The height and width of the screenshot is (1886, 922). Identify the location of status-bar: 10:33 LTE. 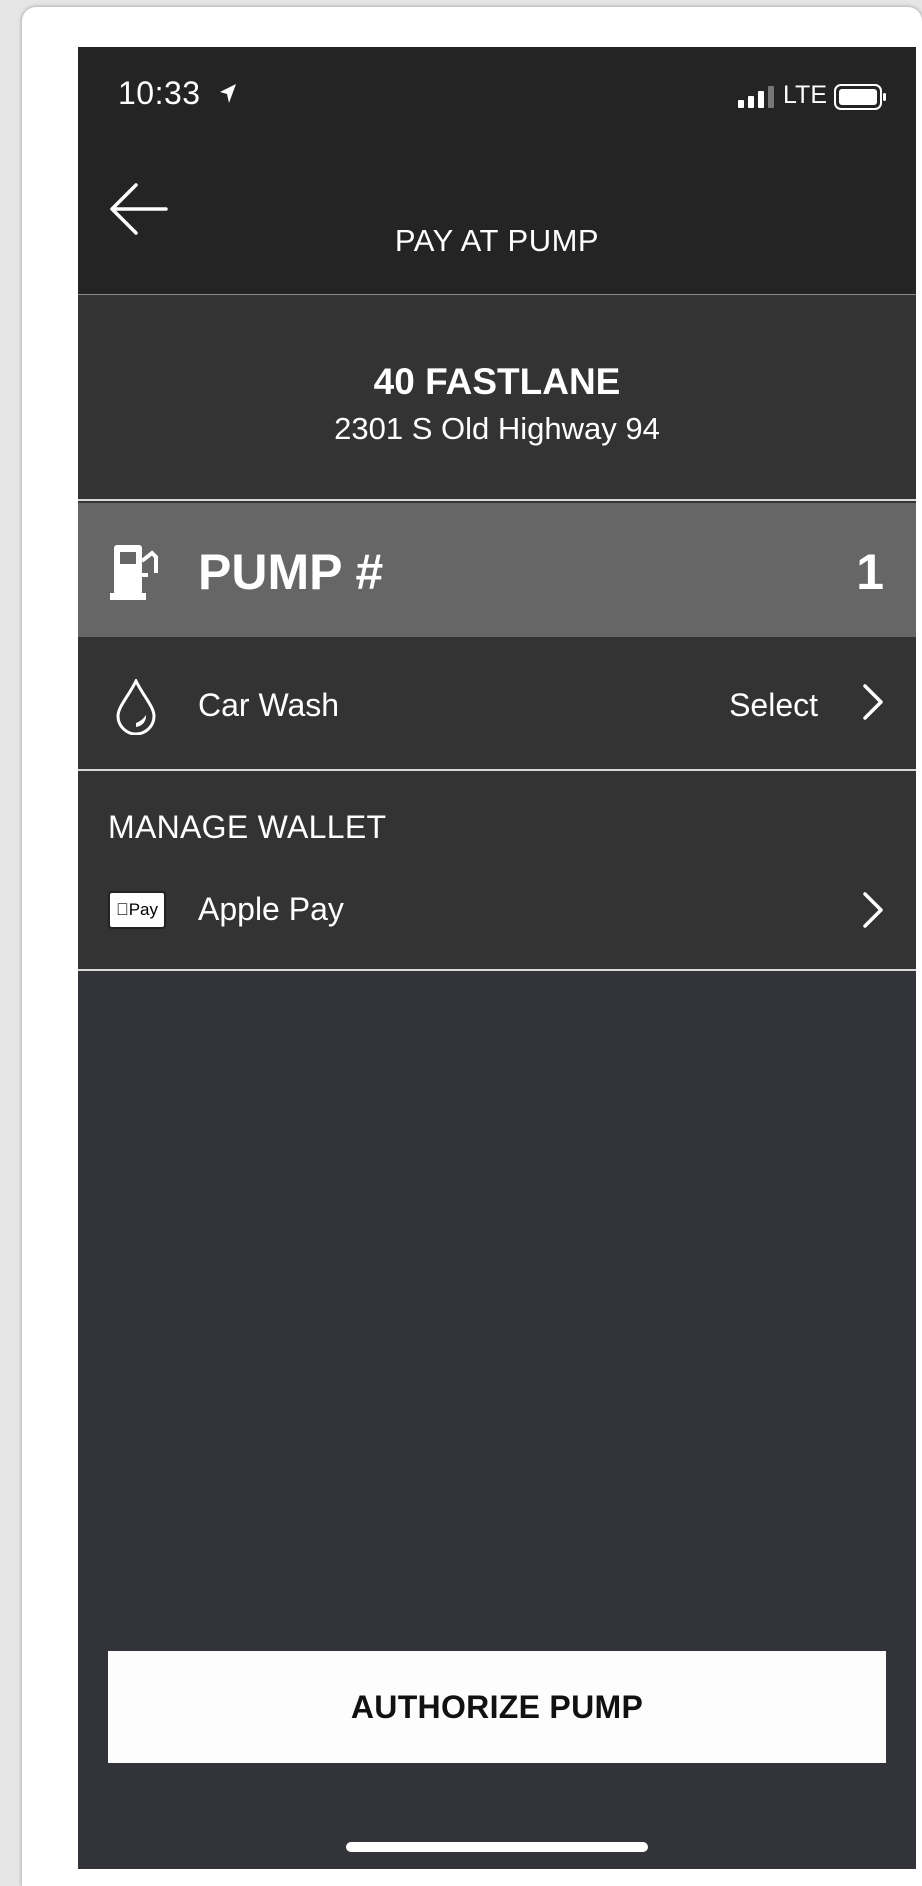
(497, 91).